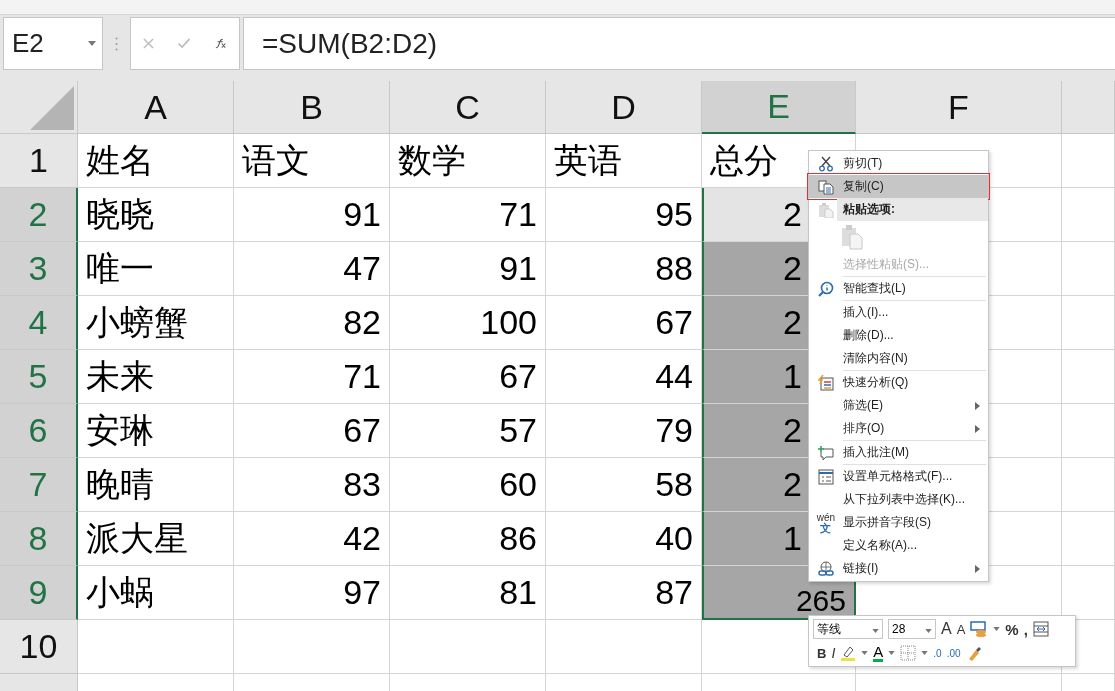 This screenshot has width=1115, height=691. What do you see at coordinates (848, 629) in the screenshot?
I see `font-field: 等线` at bounding box center [848, 629].